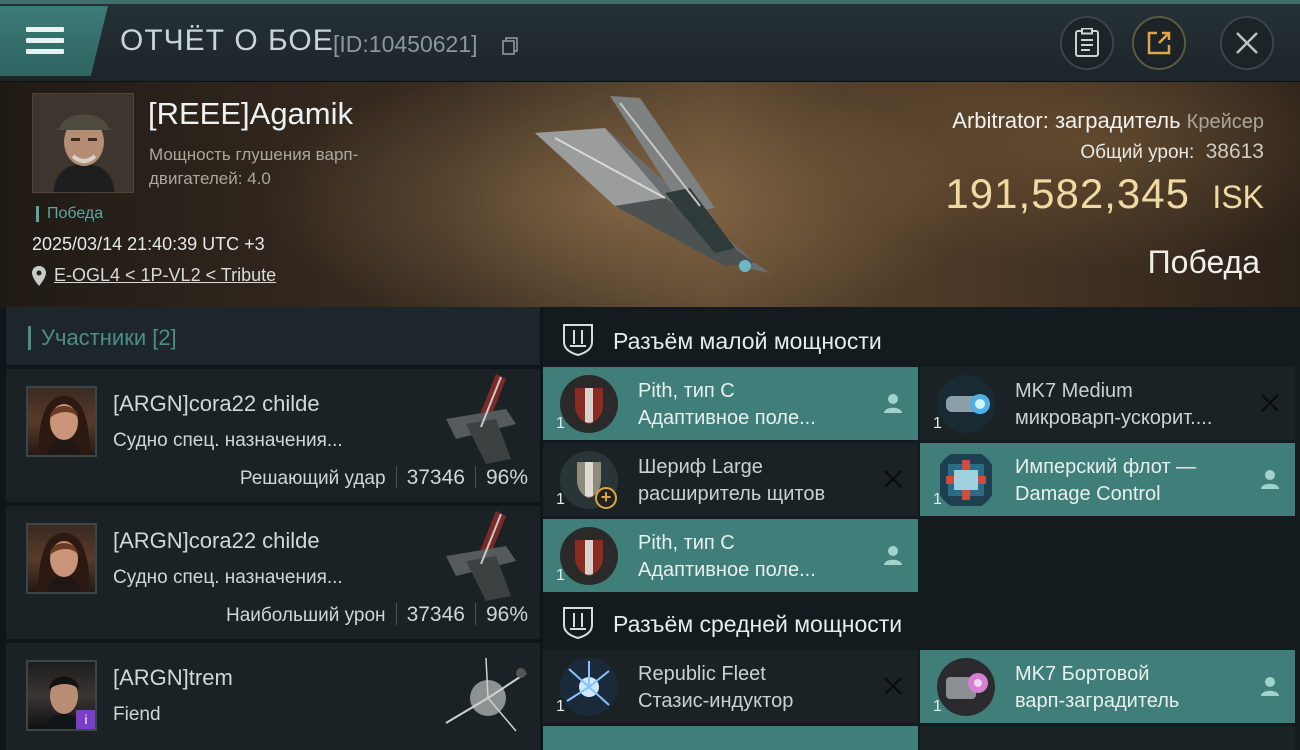 The width and height of the screenshot is (1300, 750). What do you see at coordinates (1137, 152) in the screenshot?
I see `total-damage-label: Общий урон:` at bounding box center [1137, 152].